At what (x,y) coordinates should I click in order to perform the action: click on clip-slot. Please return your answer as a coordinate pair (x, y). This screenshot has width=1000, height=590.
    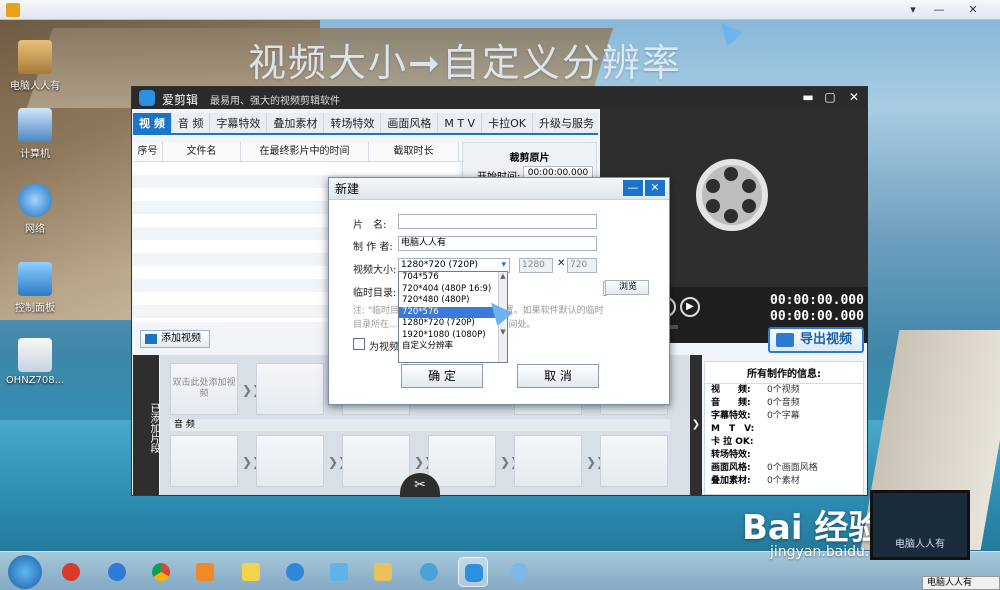
    Looking at the image, I should click on (290, 389).